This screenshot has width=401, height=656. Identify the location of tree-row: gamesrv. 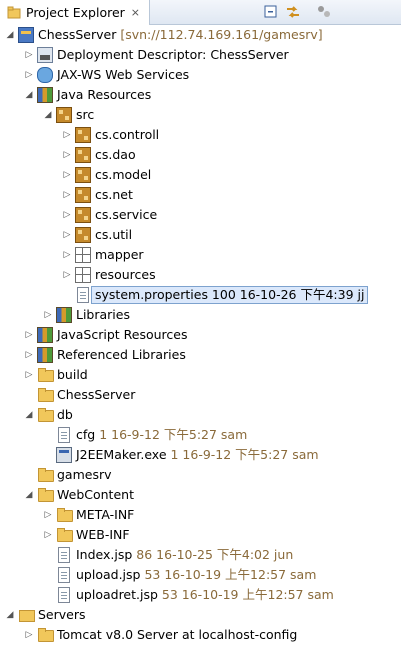
(200, 475).